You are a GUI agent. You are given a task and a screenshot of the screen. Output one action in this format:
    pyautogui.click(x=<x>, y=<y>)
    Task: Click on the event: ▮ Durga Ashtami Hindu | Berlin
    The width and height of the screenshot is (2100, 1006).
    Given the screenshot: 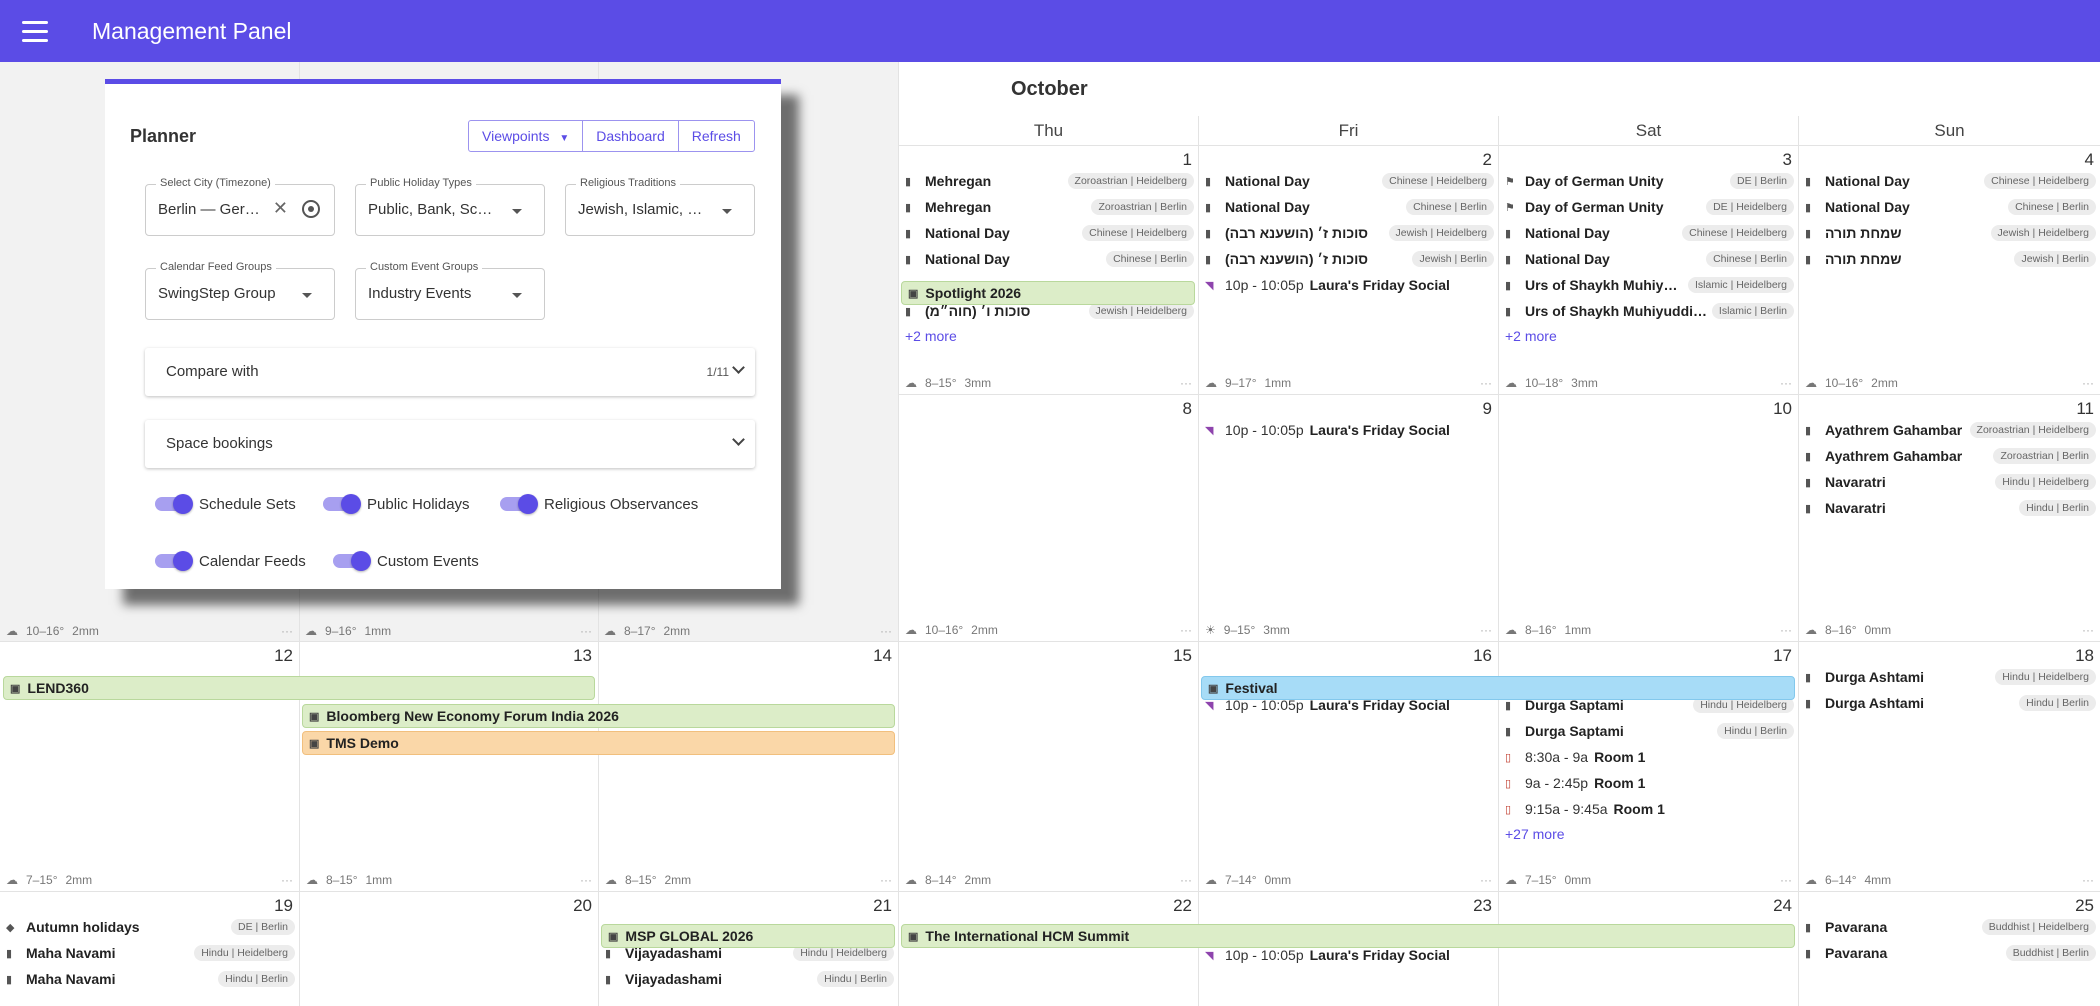 What is the action you would take?
    pyautogui.click(x=1950, y=703)
    